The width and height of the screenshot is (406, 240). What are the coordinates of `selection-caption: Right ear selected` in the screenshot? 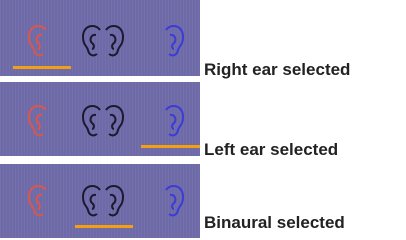 It's located at (277, 69).